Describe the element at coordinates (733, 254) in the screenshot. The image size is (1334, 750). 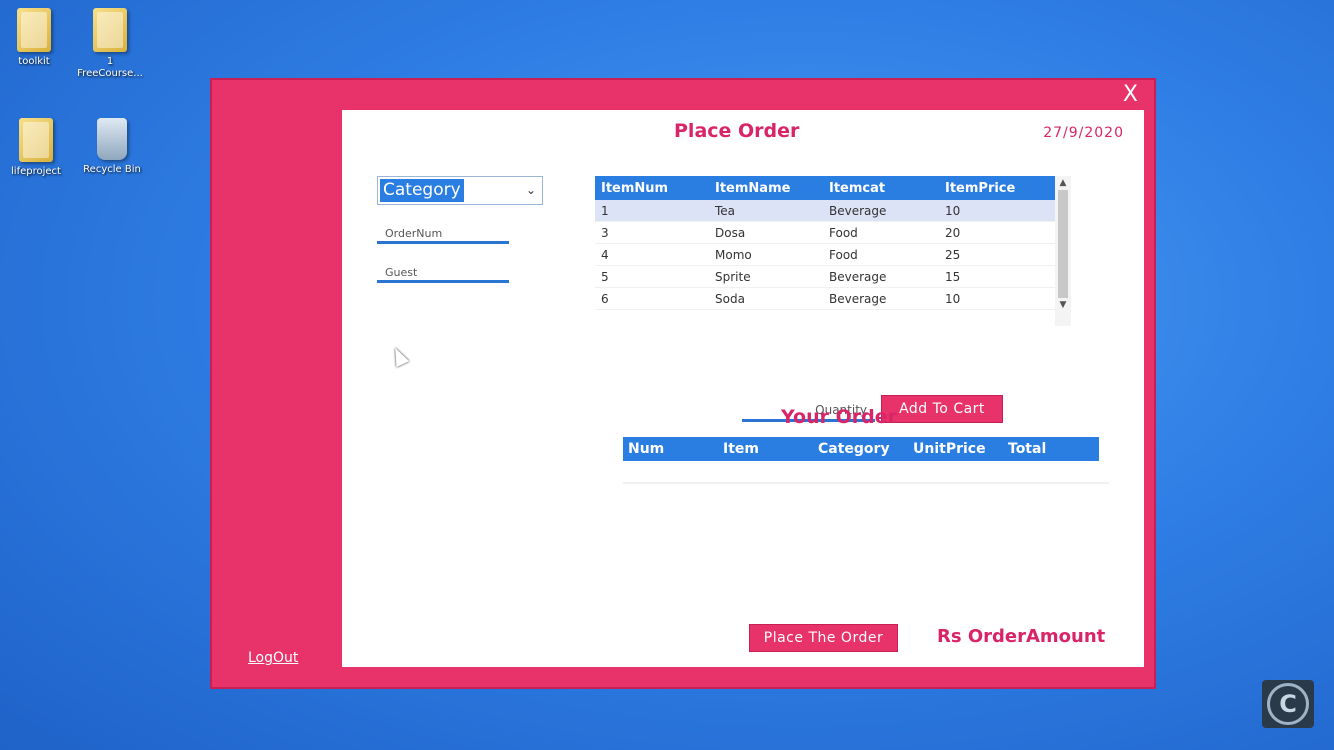
I see `table-cell: Momo` at that location.